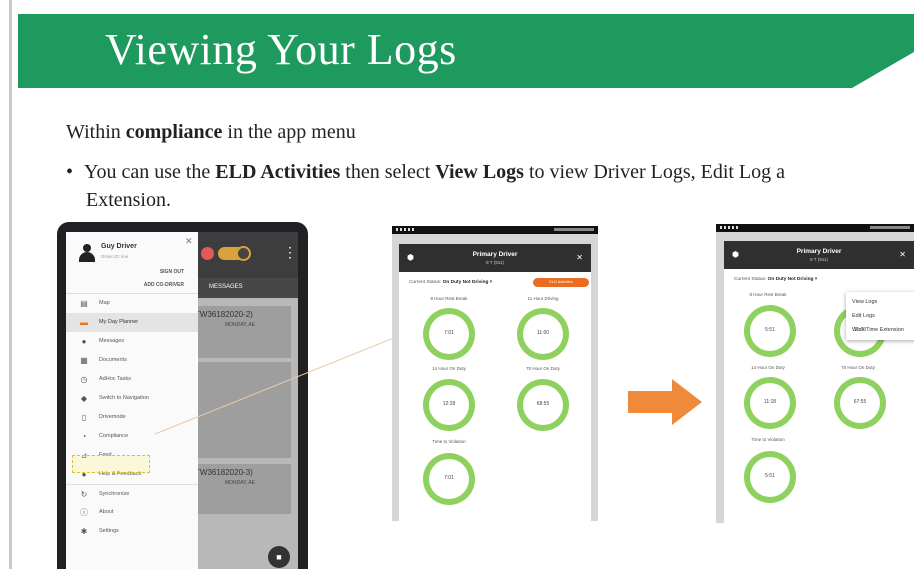  Describe the element at coordinates (449, 405) in the screenshot. I see `on-duty-14-gauge: 12:28` at that location.